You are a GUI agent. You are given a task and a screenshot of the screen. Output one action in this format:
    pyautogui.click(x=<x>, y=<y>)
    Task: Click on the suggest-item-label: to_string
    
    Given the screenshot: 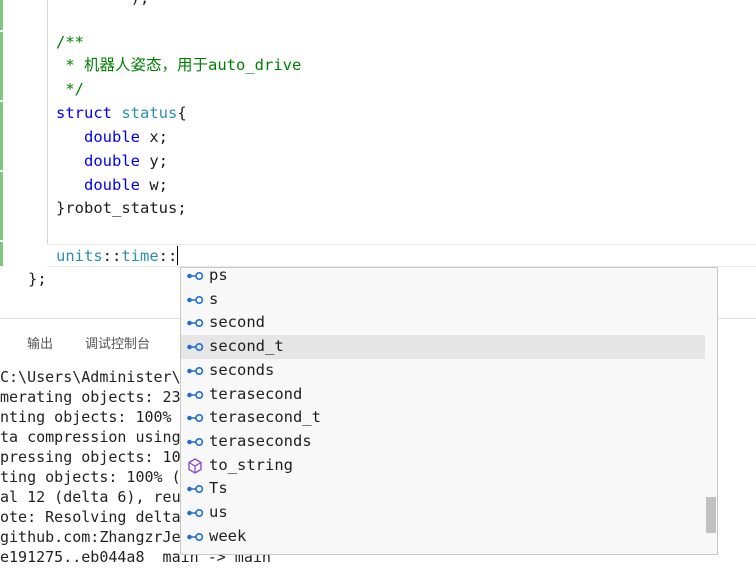 What is the action you would take?
    pyautogui.click(x=251, y=464)
    